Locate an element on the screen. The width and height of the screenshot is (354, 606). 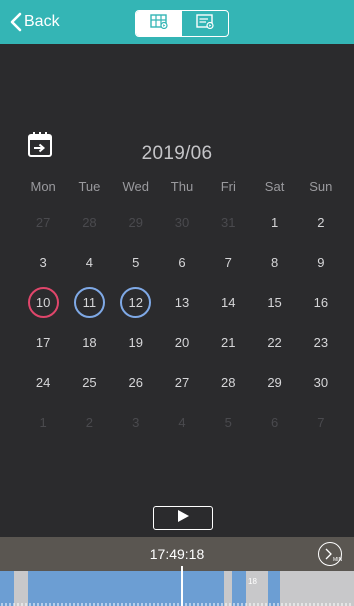
calendar-day: 8 is located at coordinates (274, 262).